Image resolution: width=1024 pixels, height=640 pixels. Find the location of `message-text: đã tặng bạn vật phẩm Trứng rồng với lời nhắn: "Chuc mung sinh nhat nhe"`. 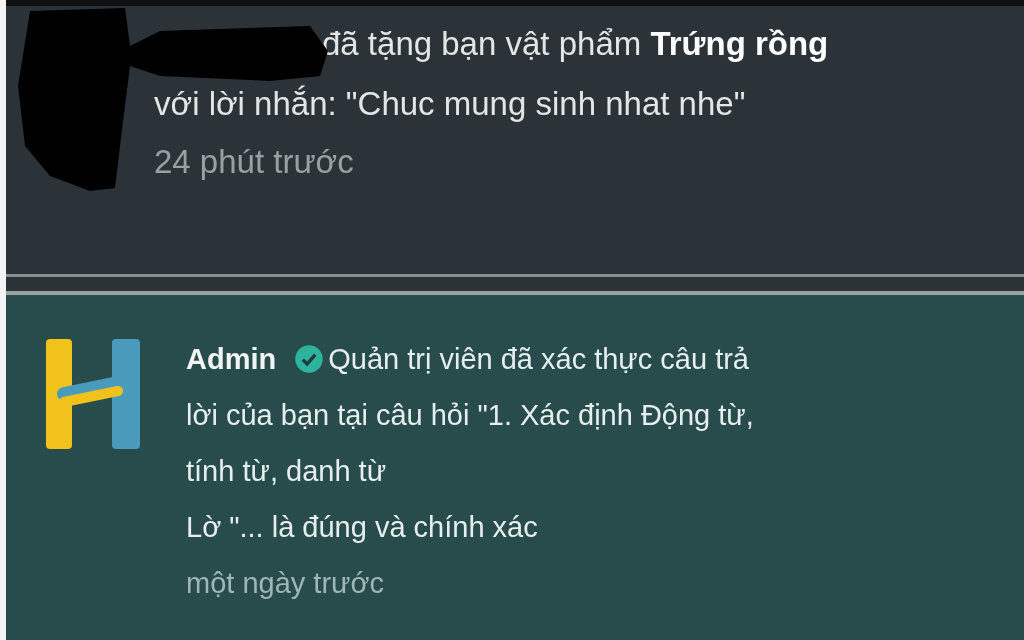

message-text: đã tặng bạn vật phẩm Trứng rồng với lời nhắn: "Chuc mung sinh nhat nhe" is located at coordinates (492, 74).